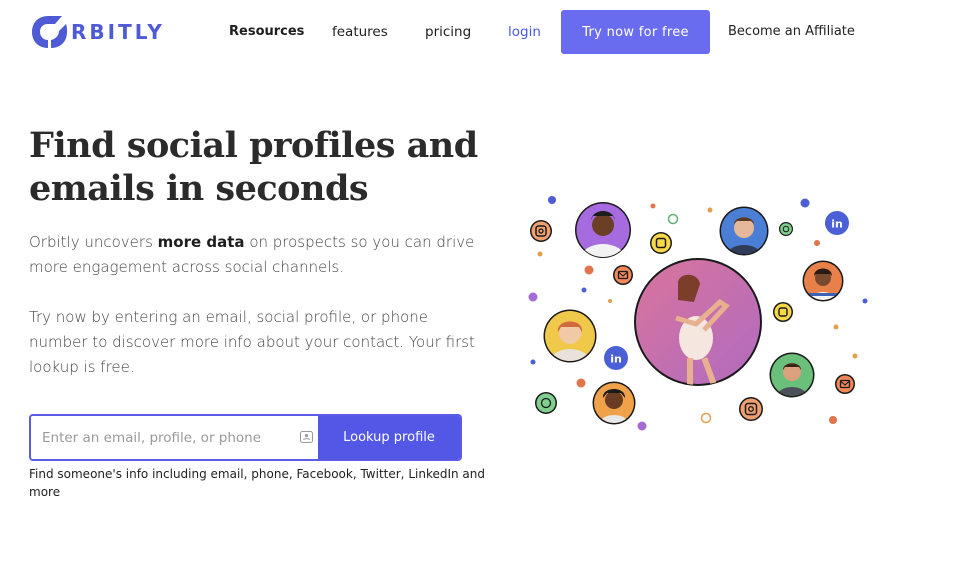 The image size is (960, 570). What do you see at coordinates (448, 32) in the screenshot?
I see `nav-pricing: pricing` at bounding box center [448, 32].